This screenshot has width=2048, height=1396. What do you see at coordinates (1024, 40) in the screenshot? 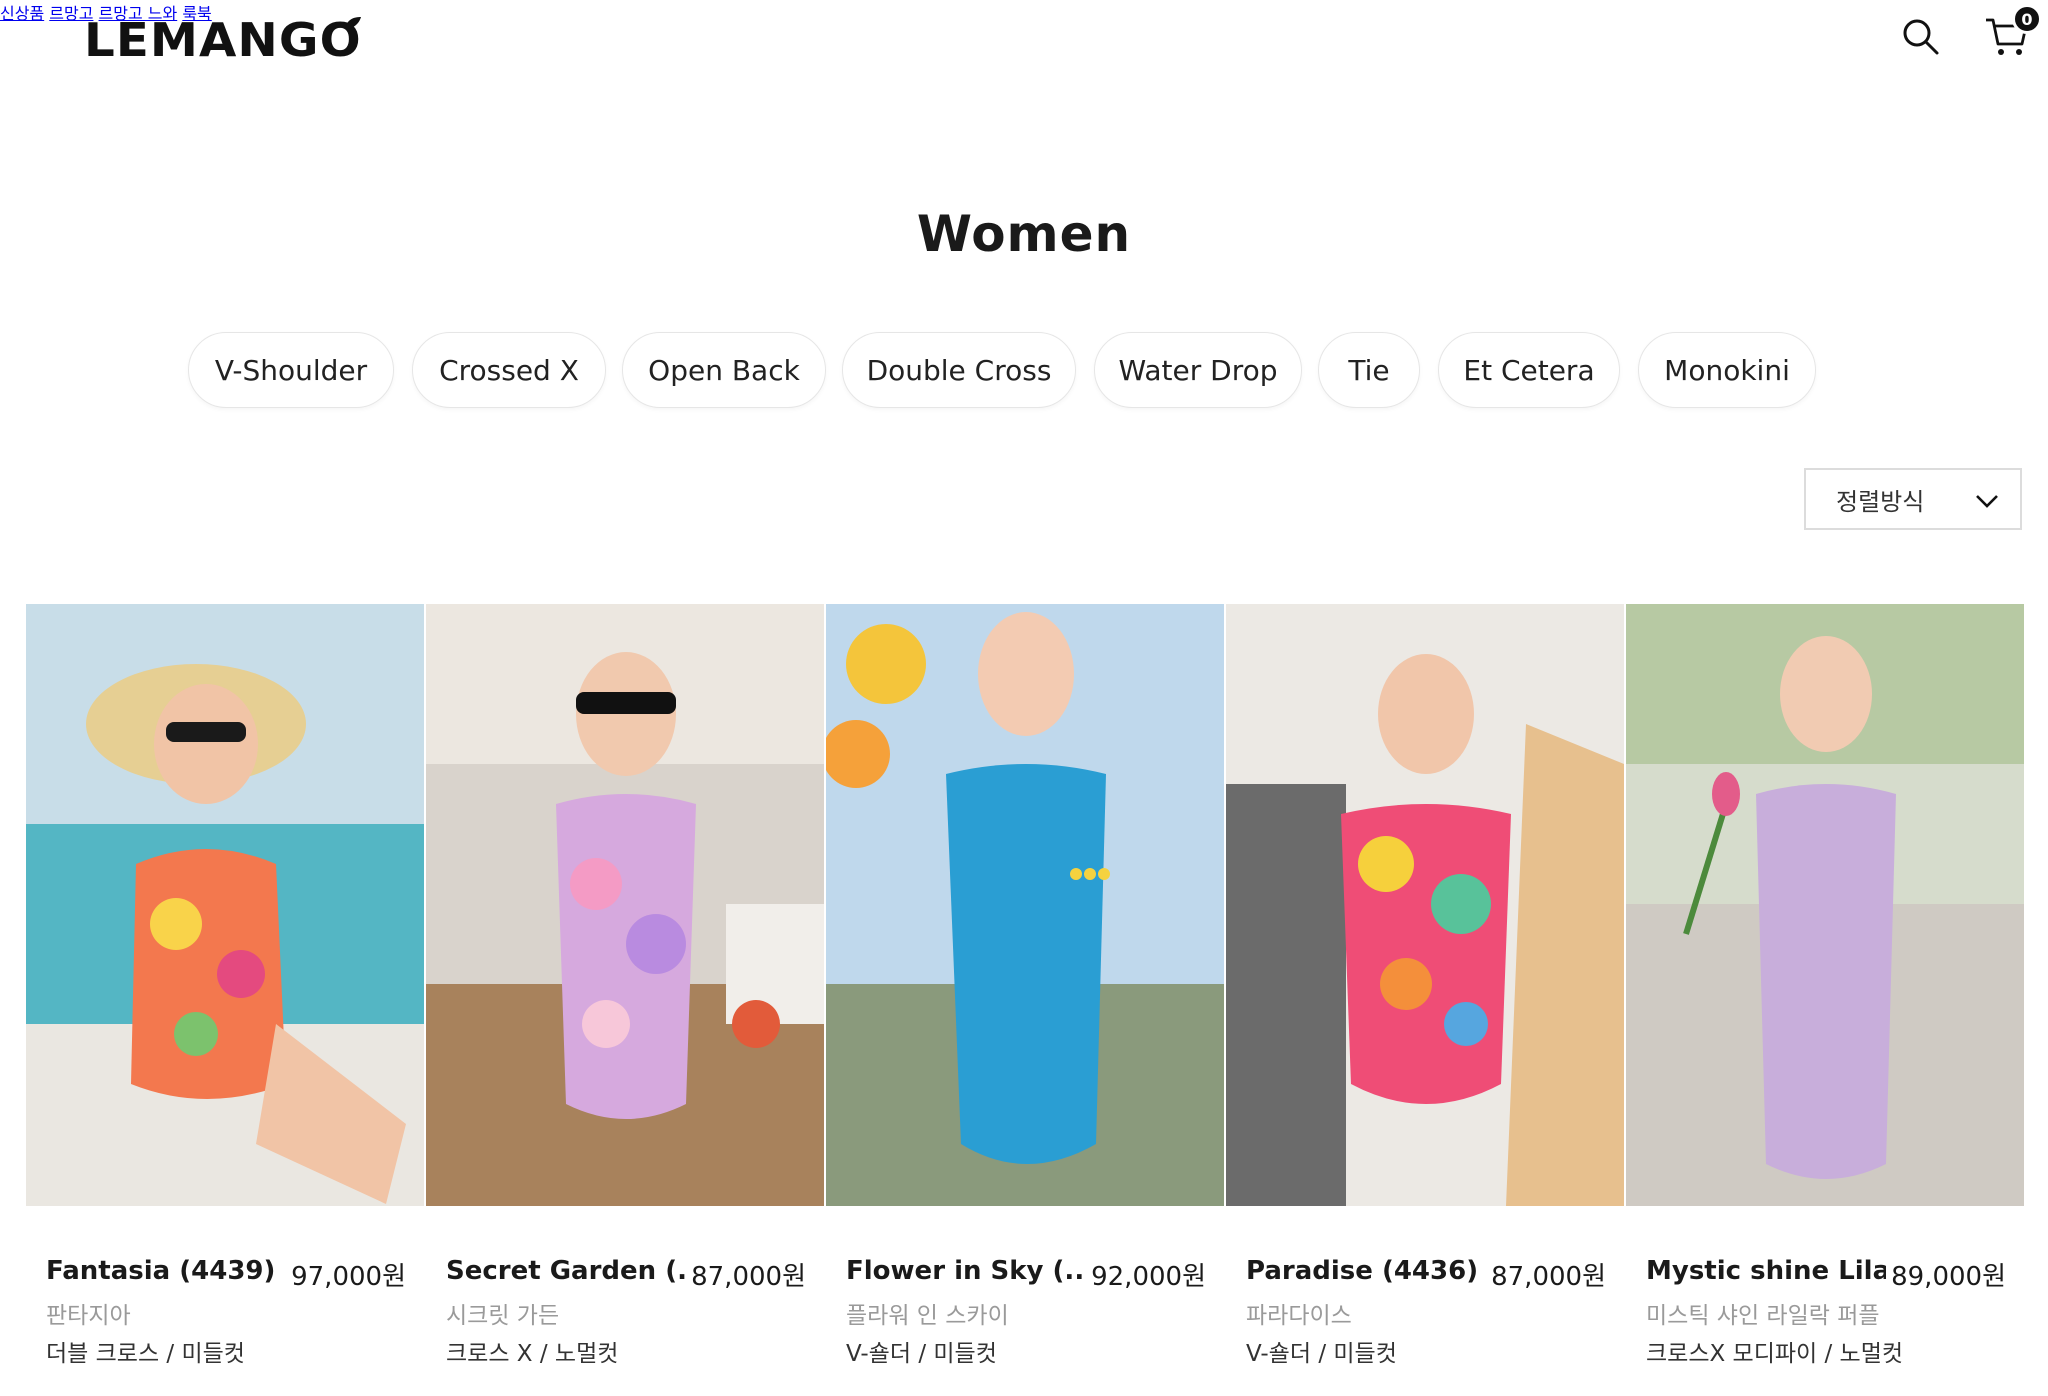
I see `site-header: LEMANGO 신상품 르망고 르망고 느와 룩북 0` at bounding box center [1024, 40].